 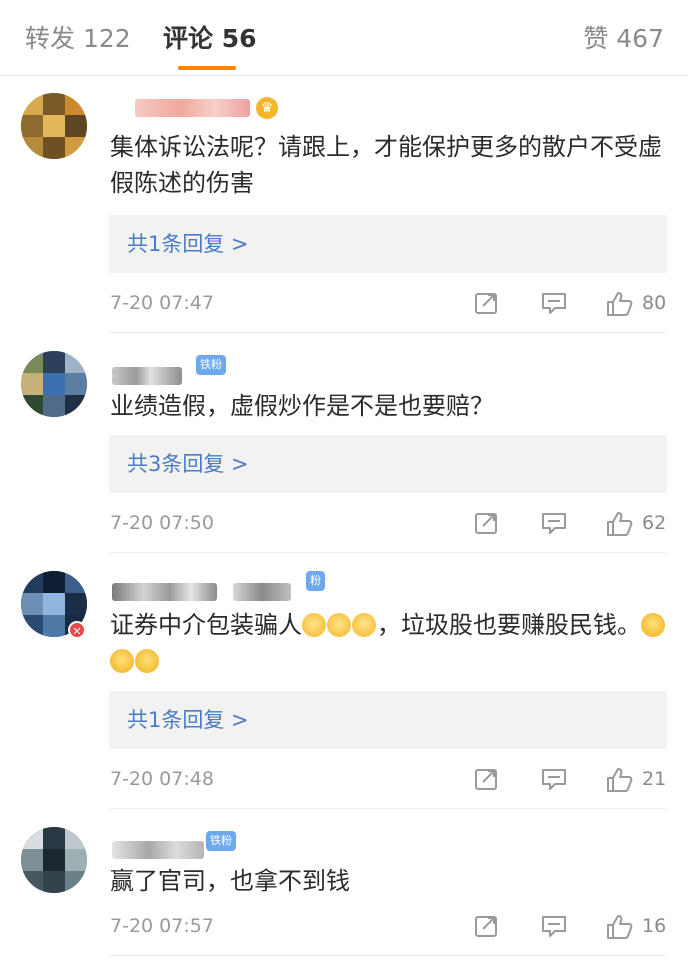 I want to click on comment-meta: 7-20 07:47 80, so click(x=390, y=303).